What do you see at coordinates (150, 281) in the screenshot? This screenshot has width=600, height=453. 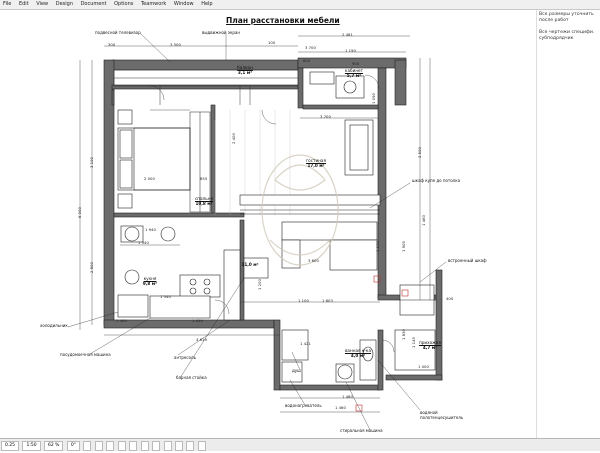 I see `room-kitchen: кухня 9,8 м²` at bounding box center [150, 281].